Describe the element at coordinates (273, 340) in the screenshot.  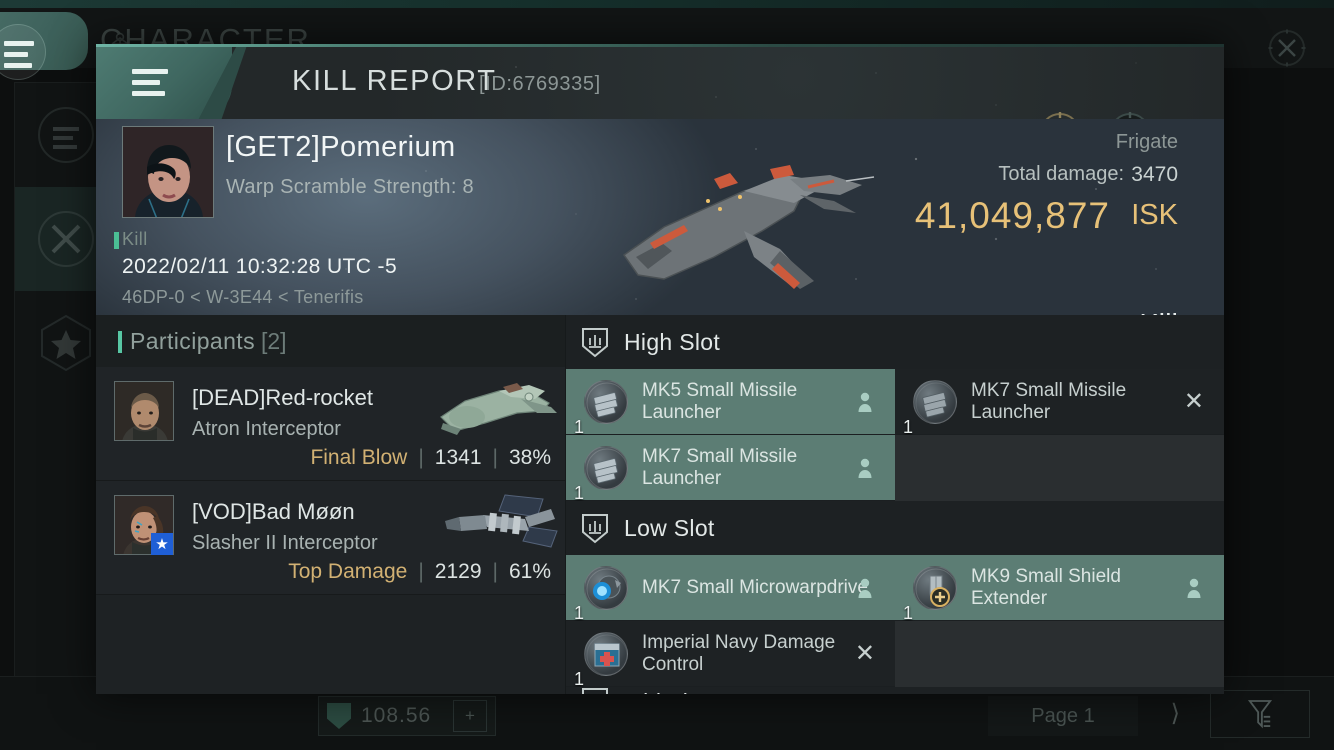
I see `participants-count: [2]` at that location.